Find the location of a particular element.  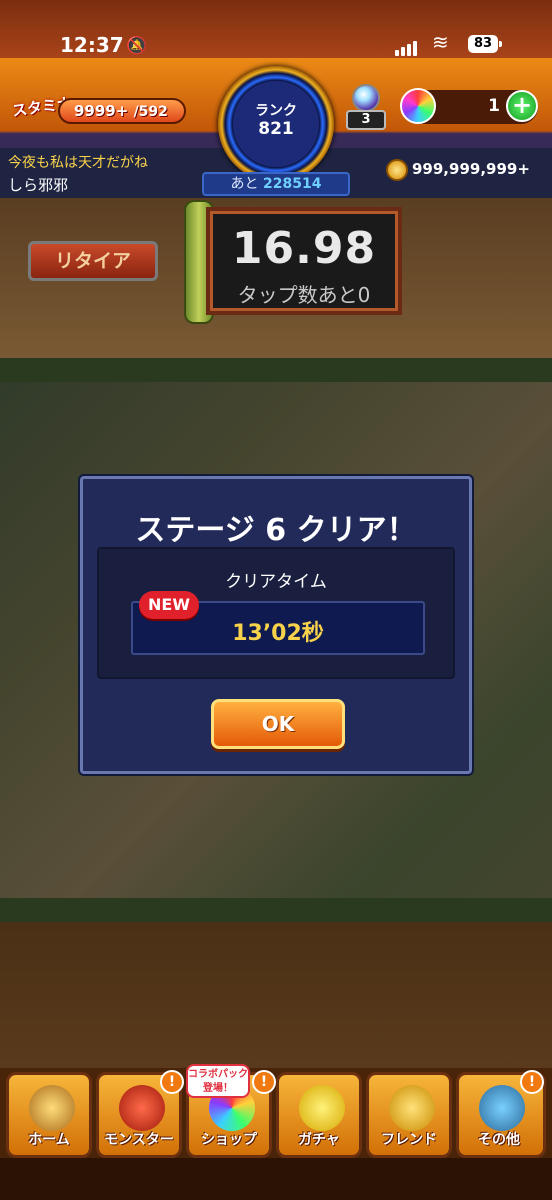

collab-pack-text: コラボパック 登場！ is located at coordinates (218, 1081).